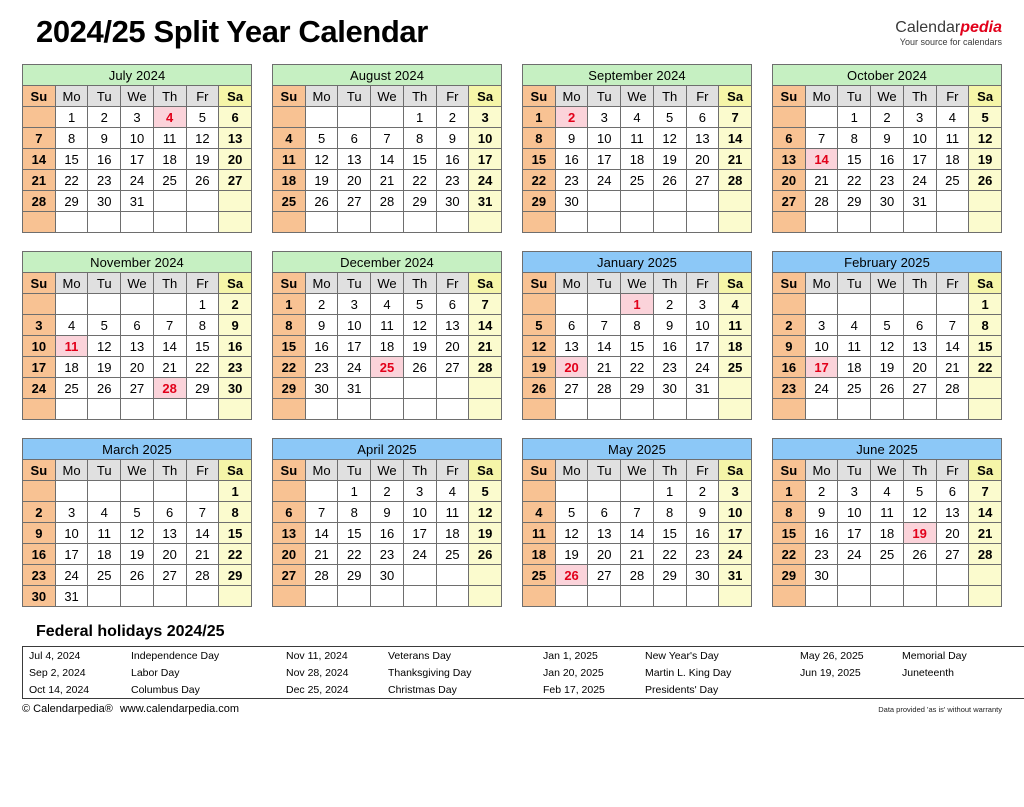  What do you see at coordinates (887, 75) in the screenshot?
I see `month-title: October 2024` at bounding box center [887, 75].